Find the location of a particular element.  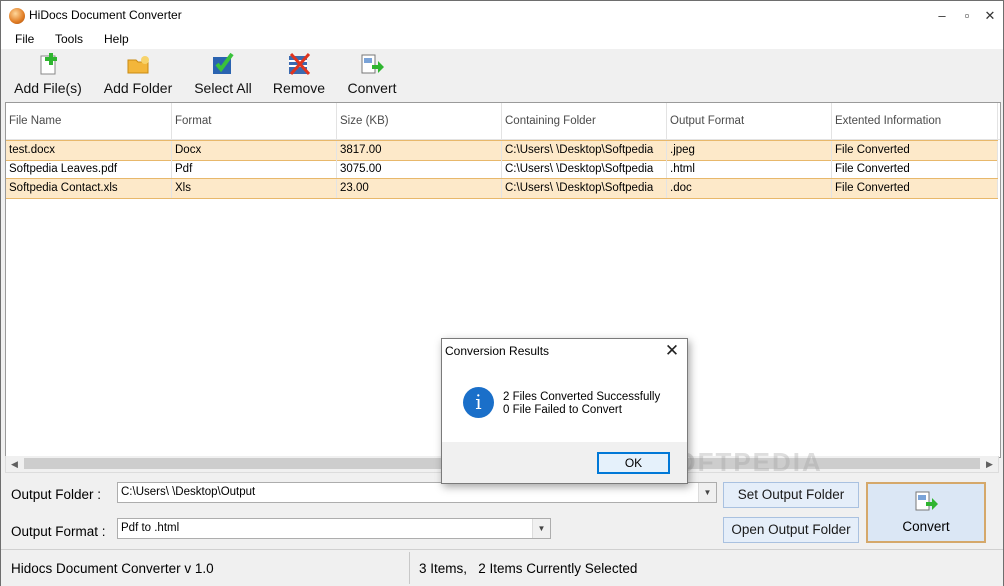

select-all-icon is located at coordinates (223, 64).